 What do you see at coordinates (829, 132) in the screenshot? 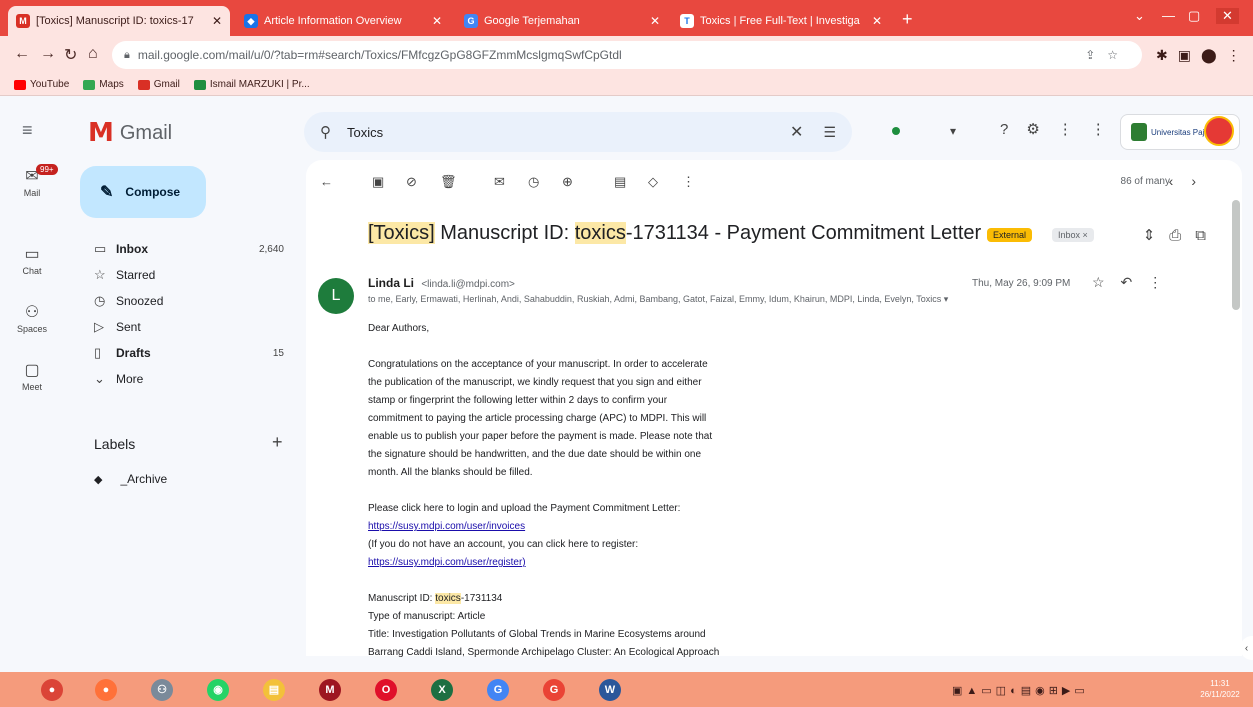
I see `search-options-icon: ☰` at bounding box center [829, 132].